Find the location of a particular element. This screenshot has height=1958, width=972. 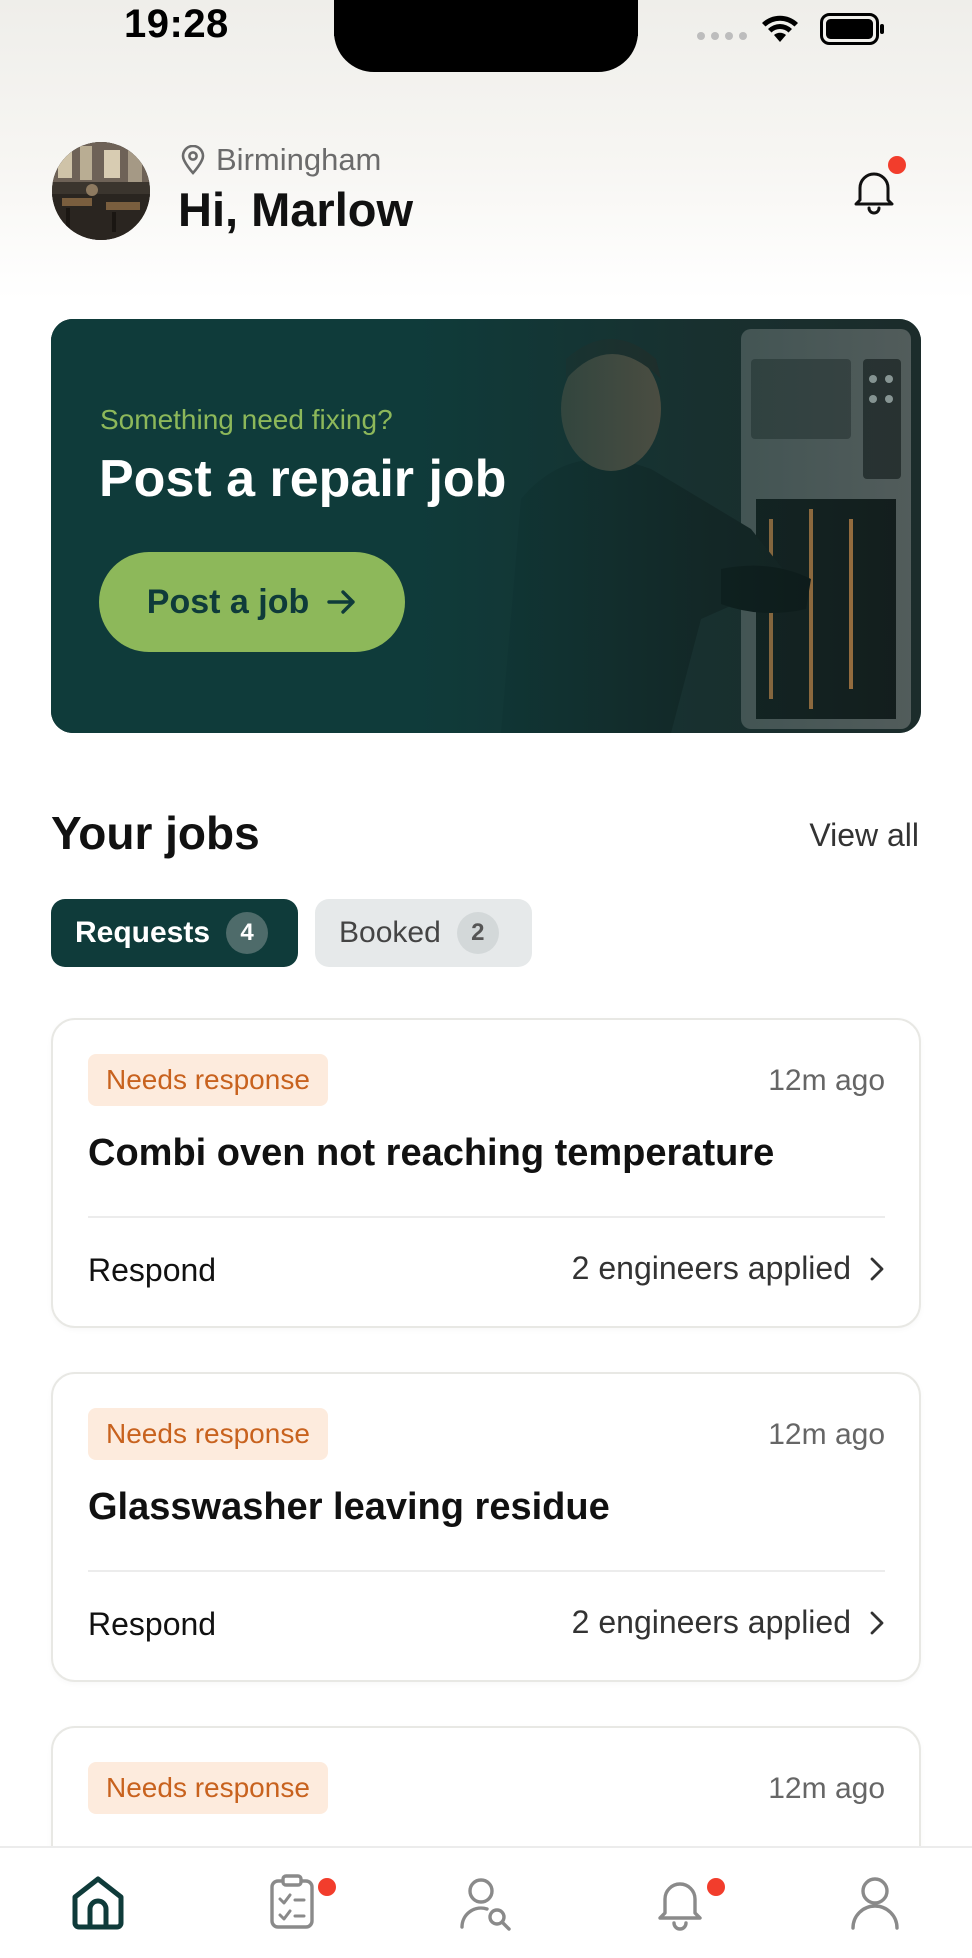

nav-profile is located at coordinates (875, 1902).